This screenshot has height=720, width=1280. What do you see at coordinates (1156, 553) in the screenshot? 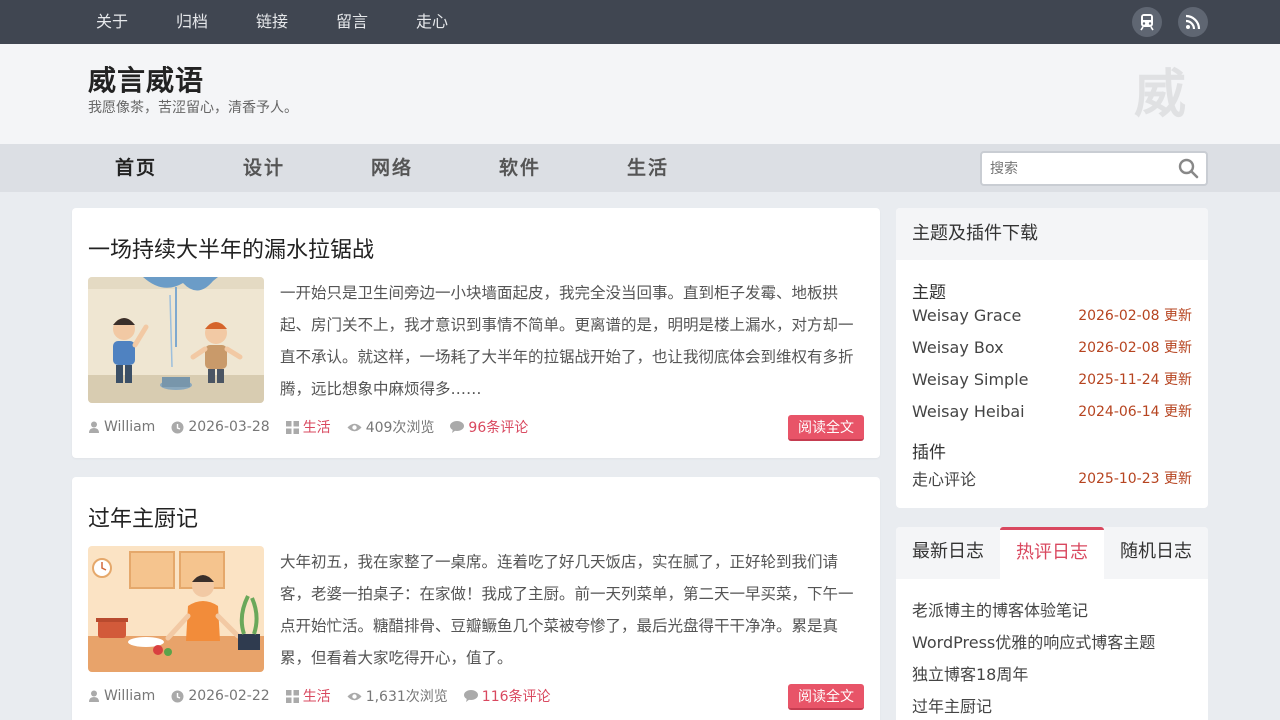
I see `tab-random: 随机日志` at bounding box center [1156, 553].